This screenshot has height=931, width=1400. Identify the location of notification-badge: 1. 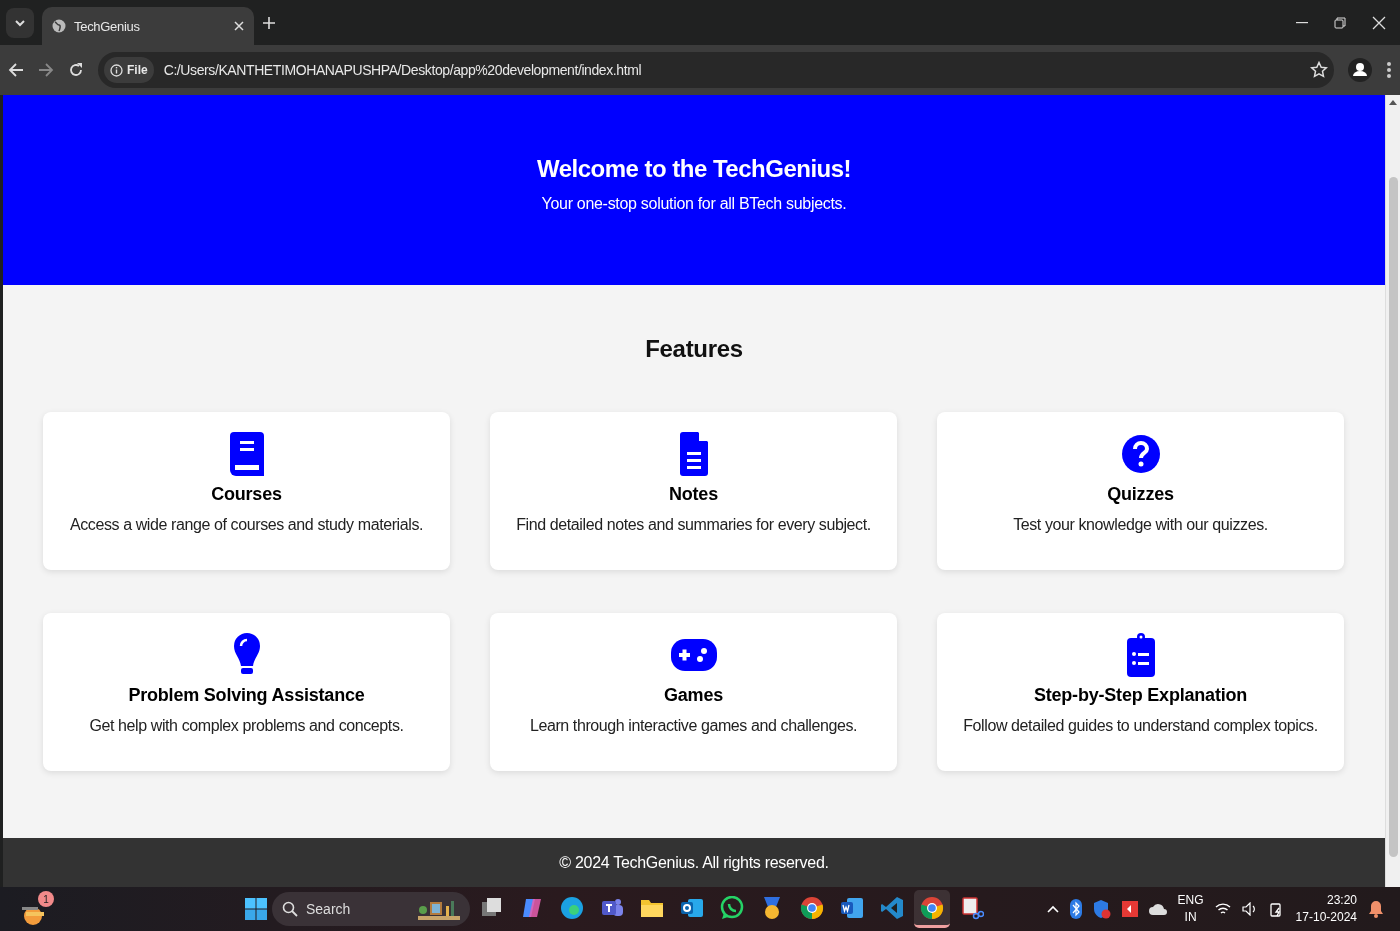
(46, 899).